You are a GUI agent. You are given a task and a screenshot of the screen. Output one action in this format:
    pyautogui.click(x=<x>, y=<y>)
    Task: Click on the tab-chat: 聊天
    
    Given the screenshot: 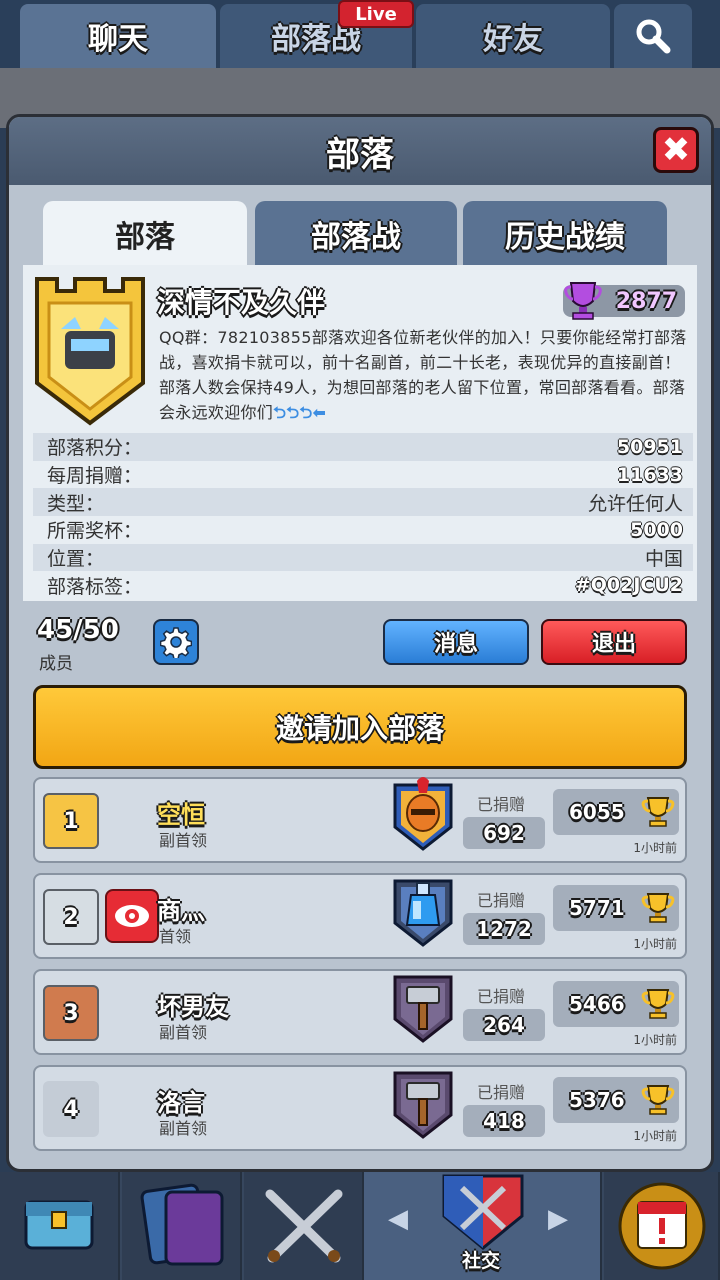 What is the action you would take?
    pyautogui.click(x=118, y=36)
    